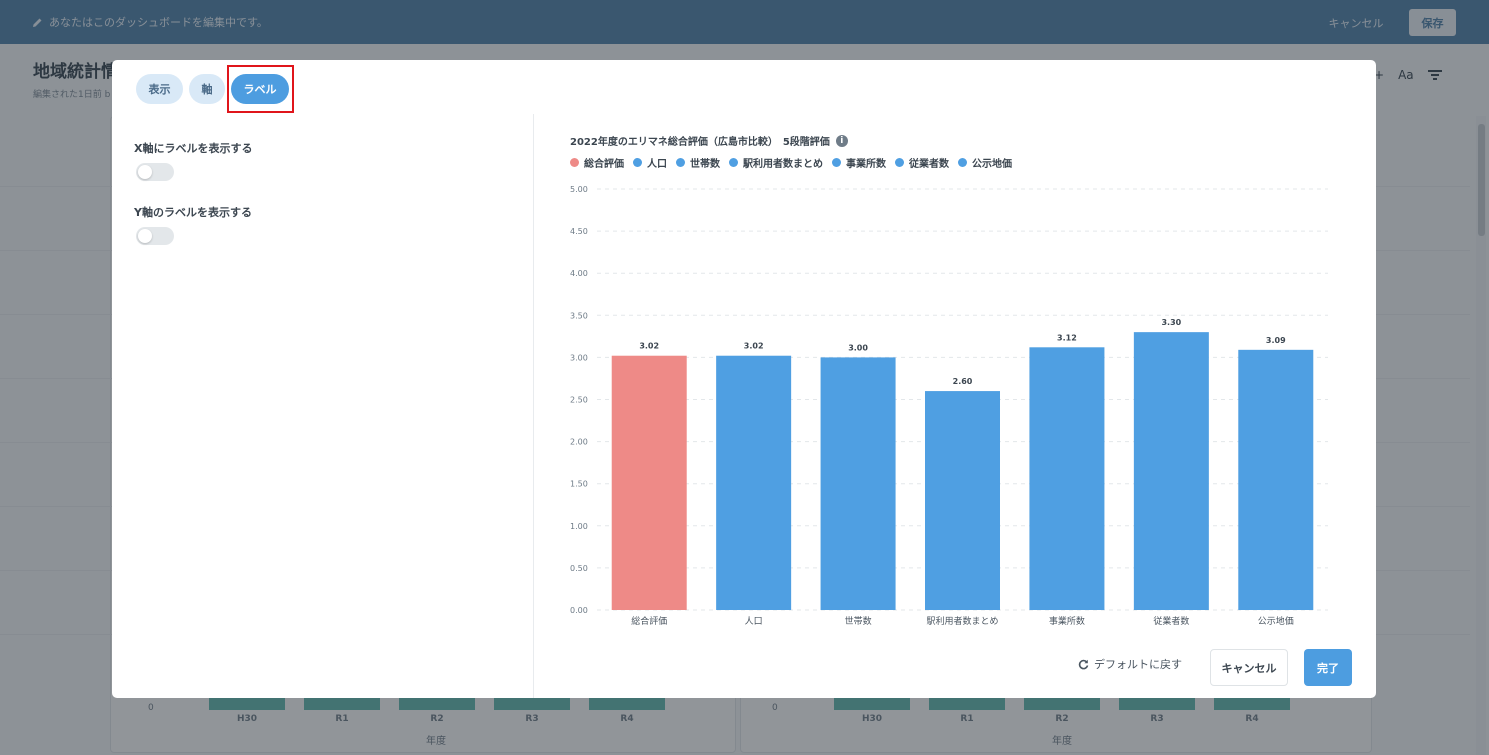  I want to click on x-tick-label: 公示地価, so click(1276, 621).